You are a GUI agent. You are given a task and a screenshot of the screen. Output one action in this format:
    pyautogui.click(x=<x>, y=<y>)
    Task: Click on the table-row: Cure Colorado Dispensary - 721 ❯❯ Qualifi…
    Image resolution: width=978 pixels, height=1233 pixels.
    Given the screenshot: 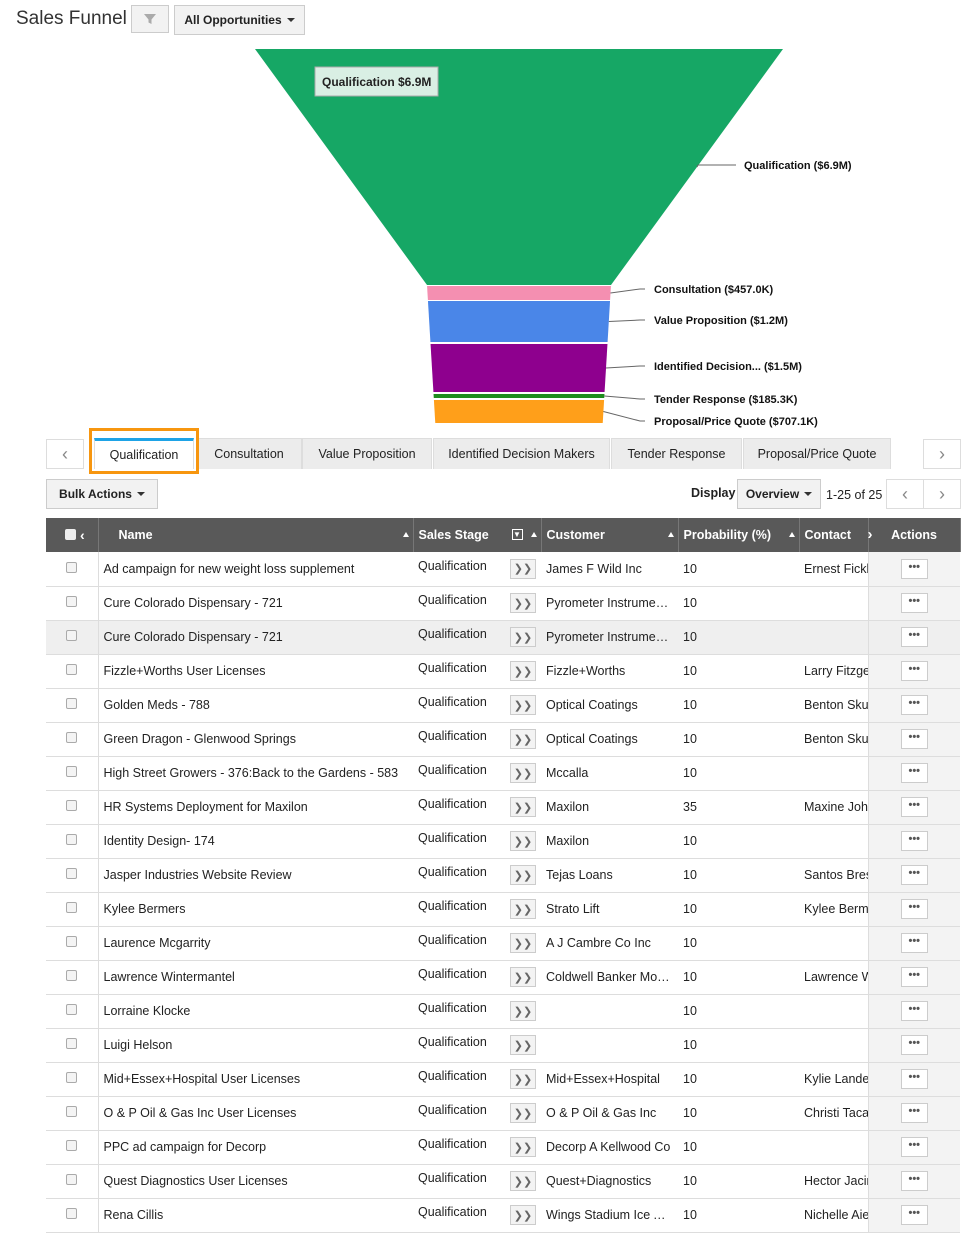 What is the action you would take?
    pyautogui.click(x=503, y=603)
    